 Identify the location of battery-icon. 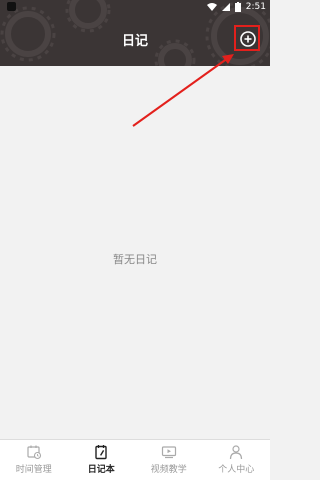
(237, 7).